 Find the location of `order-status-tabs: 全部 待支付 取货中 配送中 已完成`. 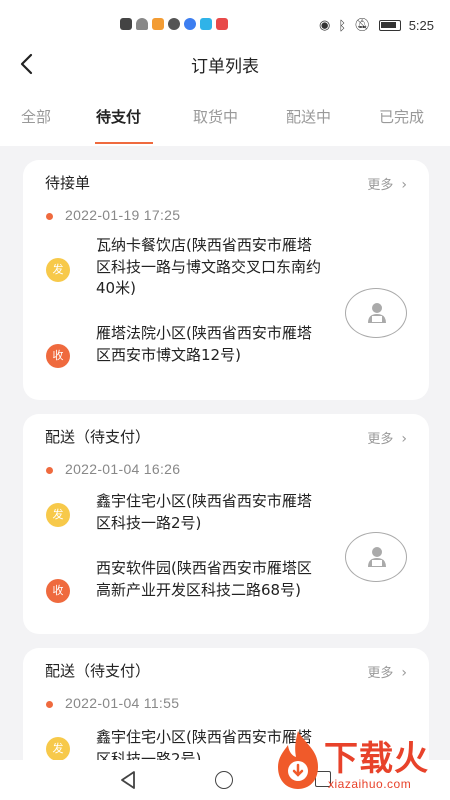

order-status-tabs: 全部 待支付 取货中 配送中 已完成 is located at coordinates (225, 117).